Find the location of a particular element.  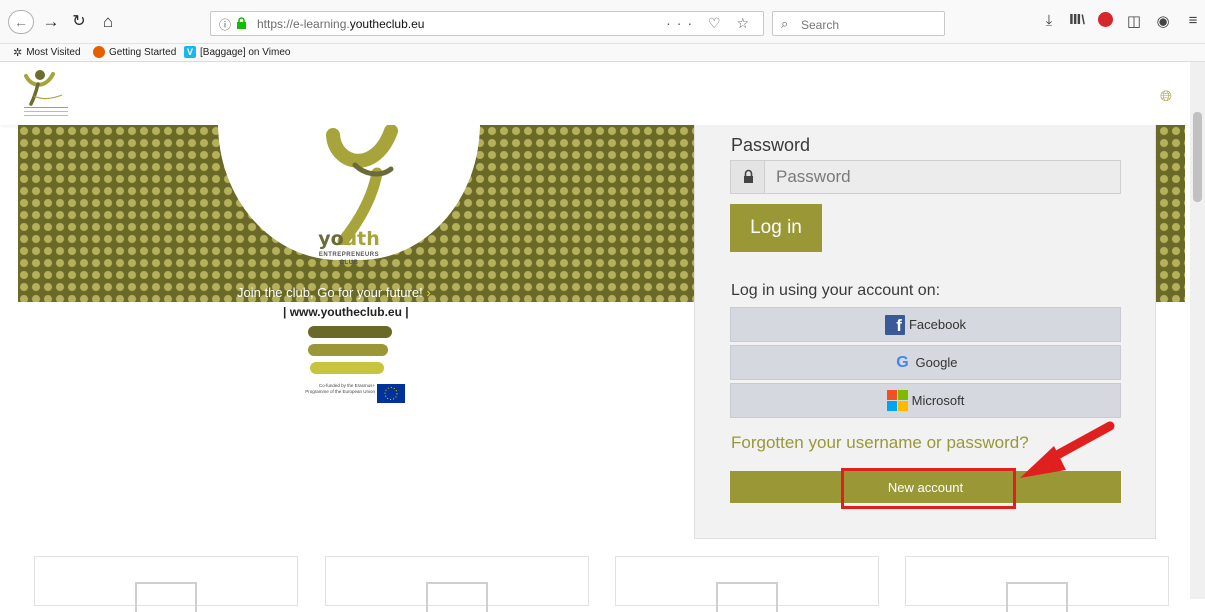

provider-label: Microsoft is located at coordinates (938, 400).